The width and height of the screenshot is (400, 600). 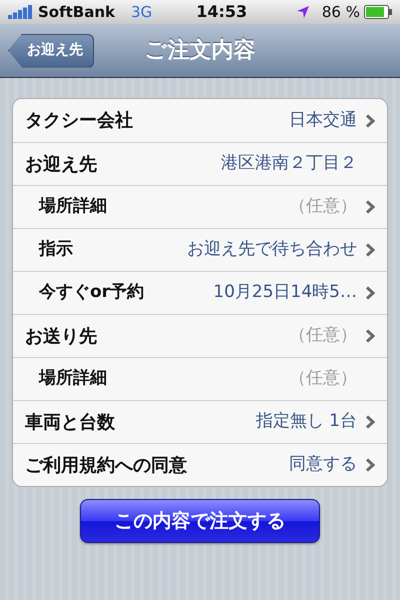 I want to click on row-label: ご利用規約への同意, so click(x=106, y=466).